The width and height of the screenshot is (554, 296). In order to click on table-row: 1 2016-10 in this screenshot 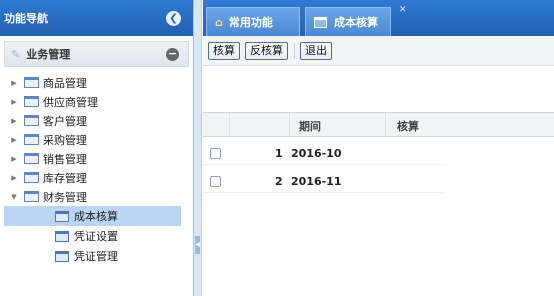, I will do `click(324, 154)`.